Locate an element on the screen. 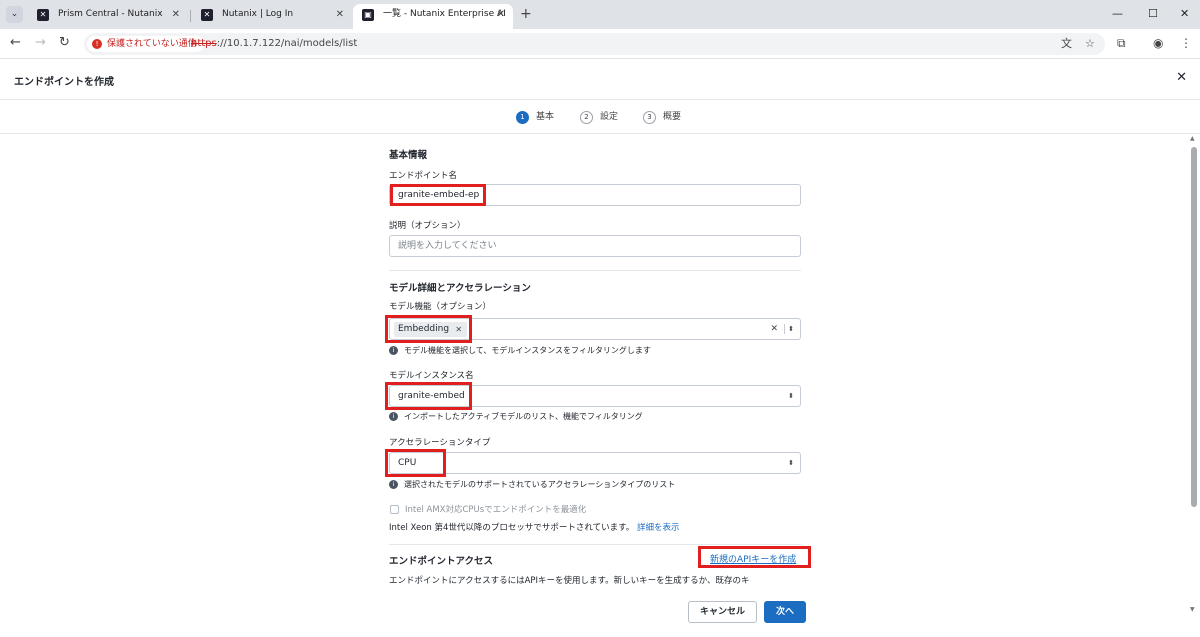 The image size is (1200, 637). extensions-icon: ⧉ is located at coordinates (1121, 43).